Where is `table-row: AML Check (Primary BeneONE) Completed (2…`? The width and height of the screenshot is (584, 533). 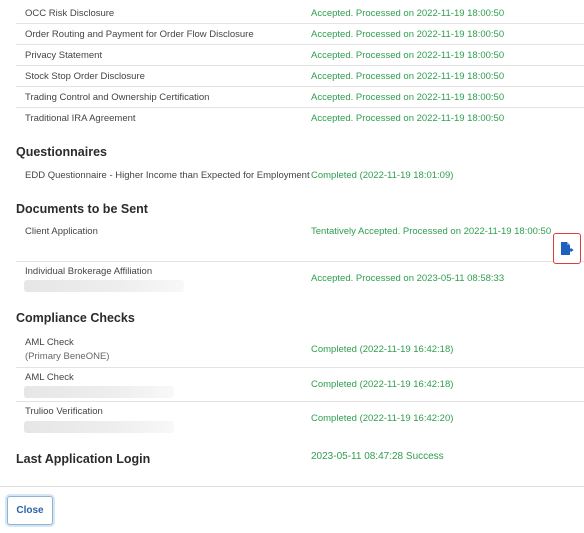 table-row: AML Check (Primary BeneONE) Completed (2… is located at coordinates (300, 350).